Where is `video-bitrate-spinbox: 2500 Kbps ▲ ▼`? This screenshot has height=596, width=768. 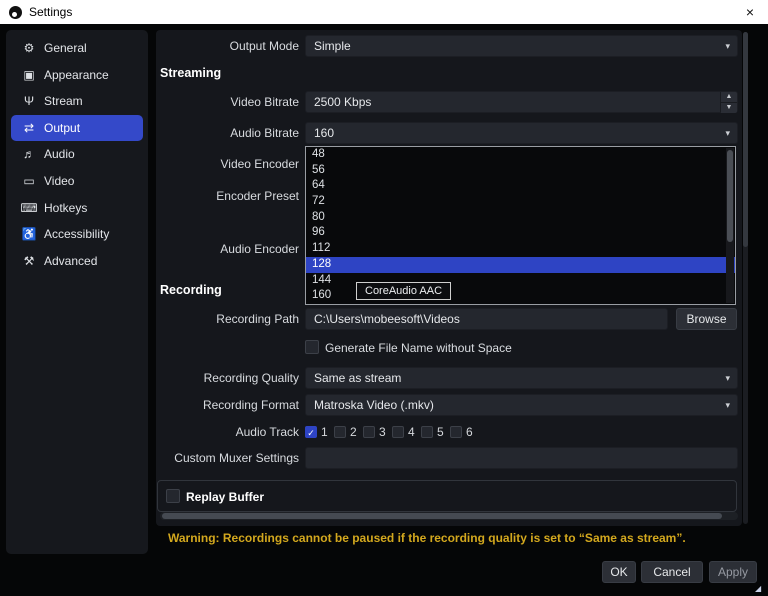 video-bitrate-spinbox: 2500 Kbps ▲ ▼ is located at coordinates (521, 102).